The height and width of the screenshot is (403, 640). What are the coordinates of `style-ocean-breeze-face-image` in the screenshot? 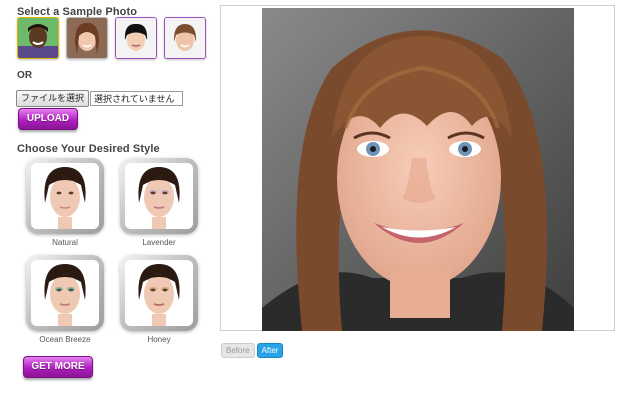 It's located at (65, 293).